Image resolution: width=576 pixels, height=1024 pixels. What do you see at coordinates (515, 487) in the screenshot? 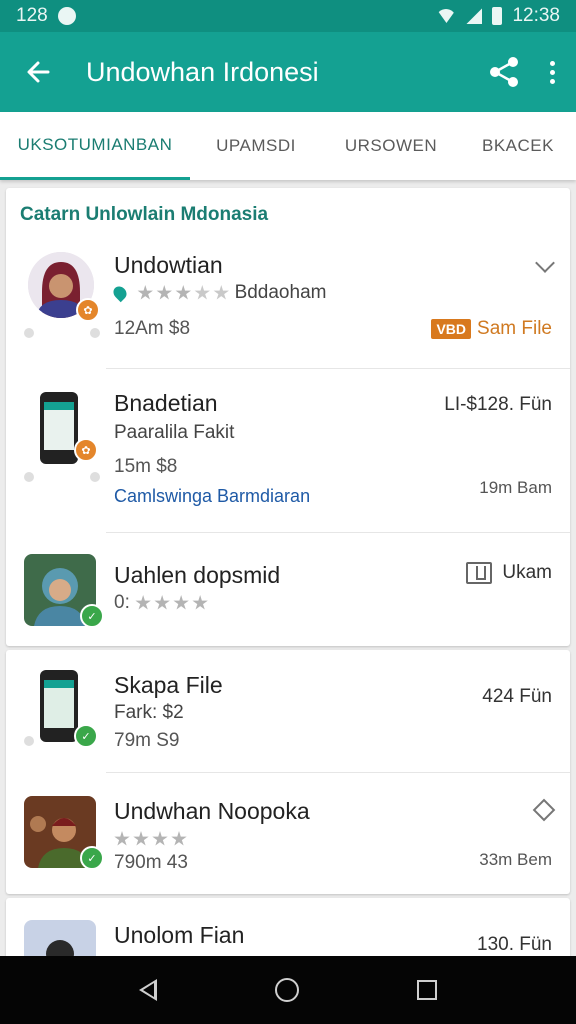
I see `item-time: 19m Bam` at bounding box center [515, 487].